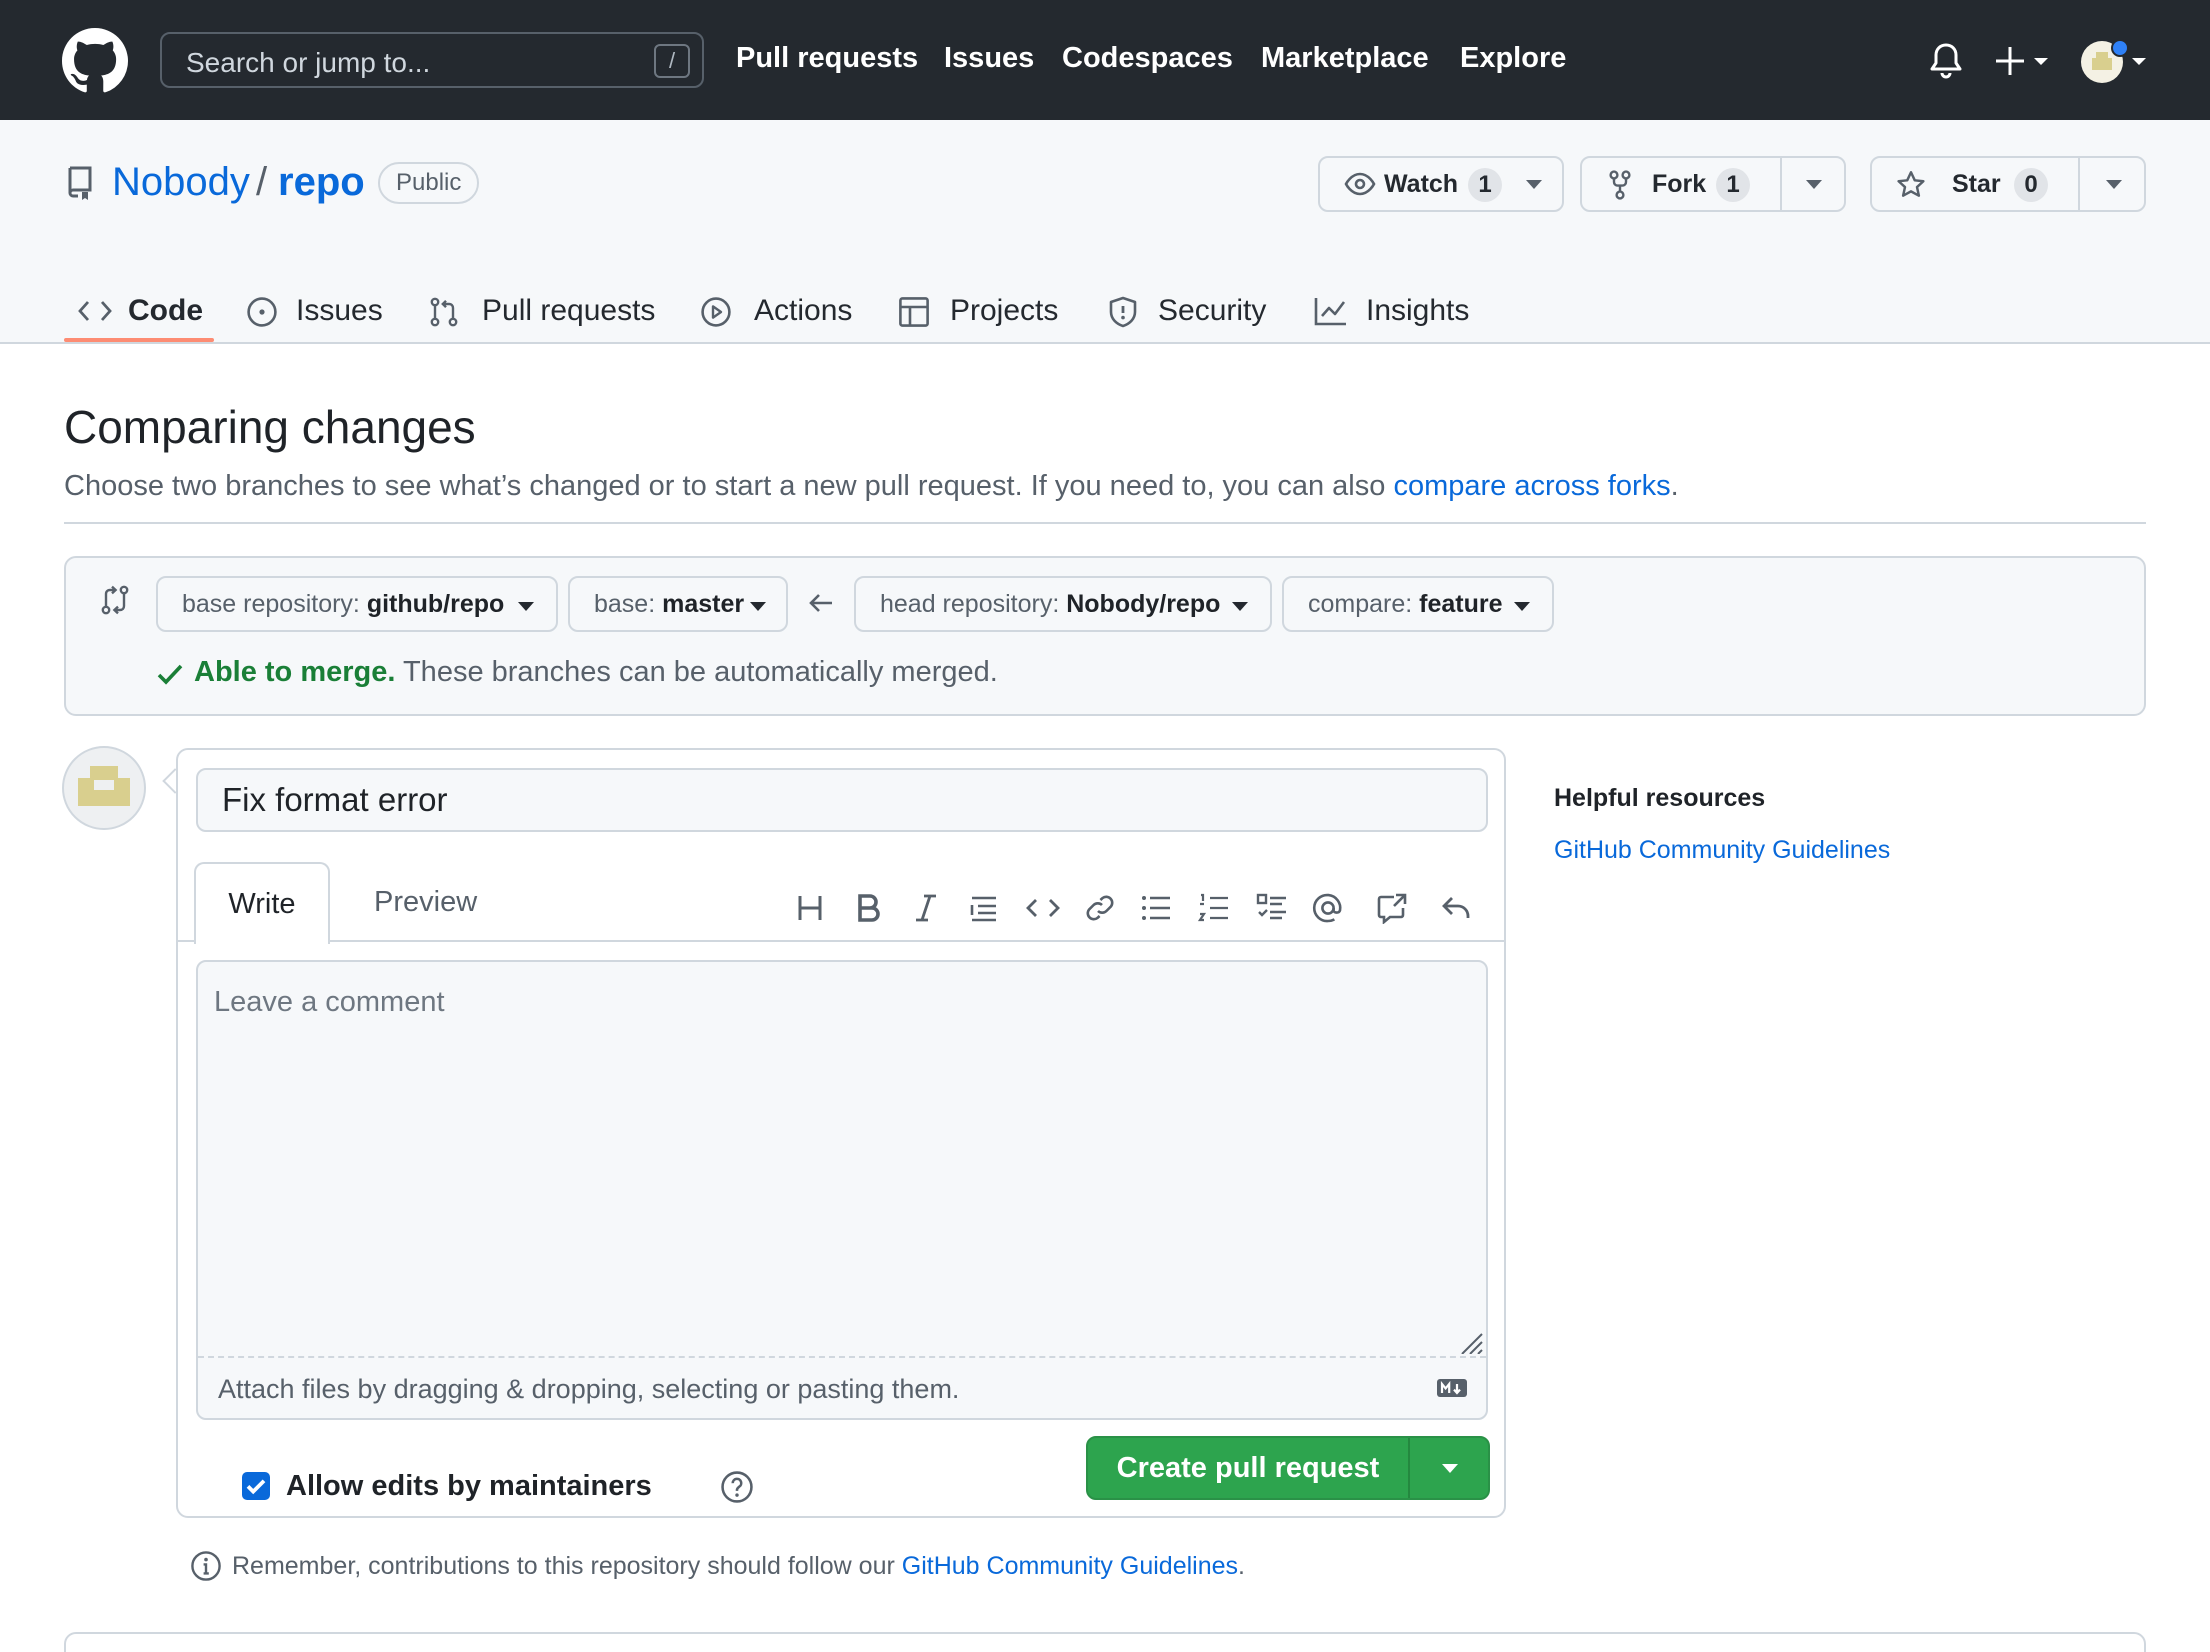 The image size is (2210, 1652). Describe the element at coordinates (870, 910) in the screenshot. I see `bold-icon` at that location.